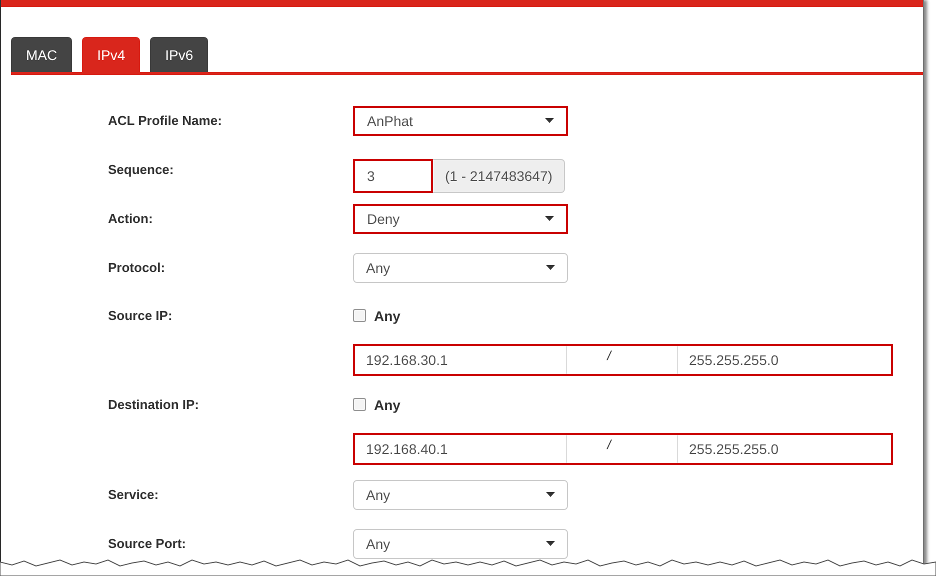 This screenshot has width=936, height=576. Describe the element at coordinates (148, 543) in the screenshot. I see `field-label: Source Port:` at that location.